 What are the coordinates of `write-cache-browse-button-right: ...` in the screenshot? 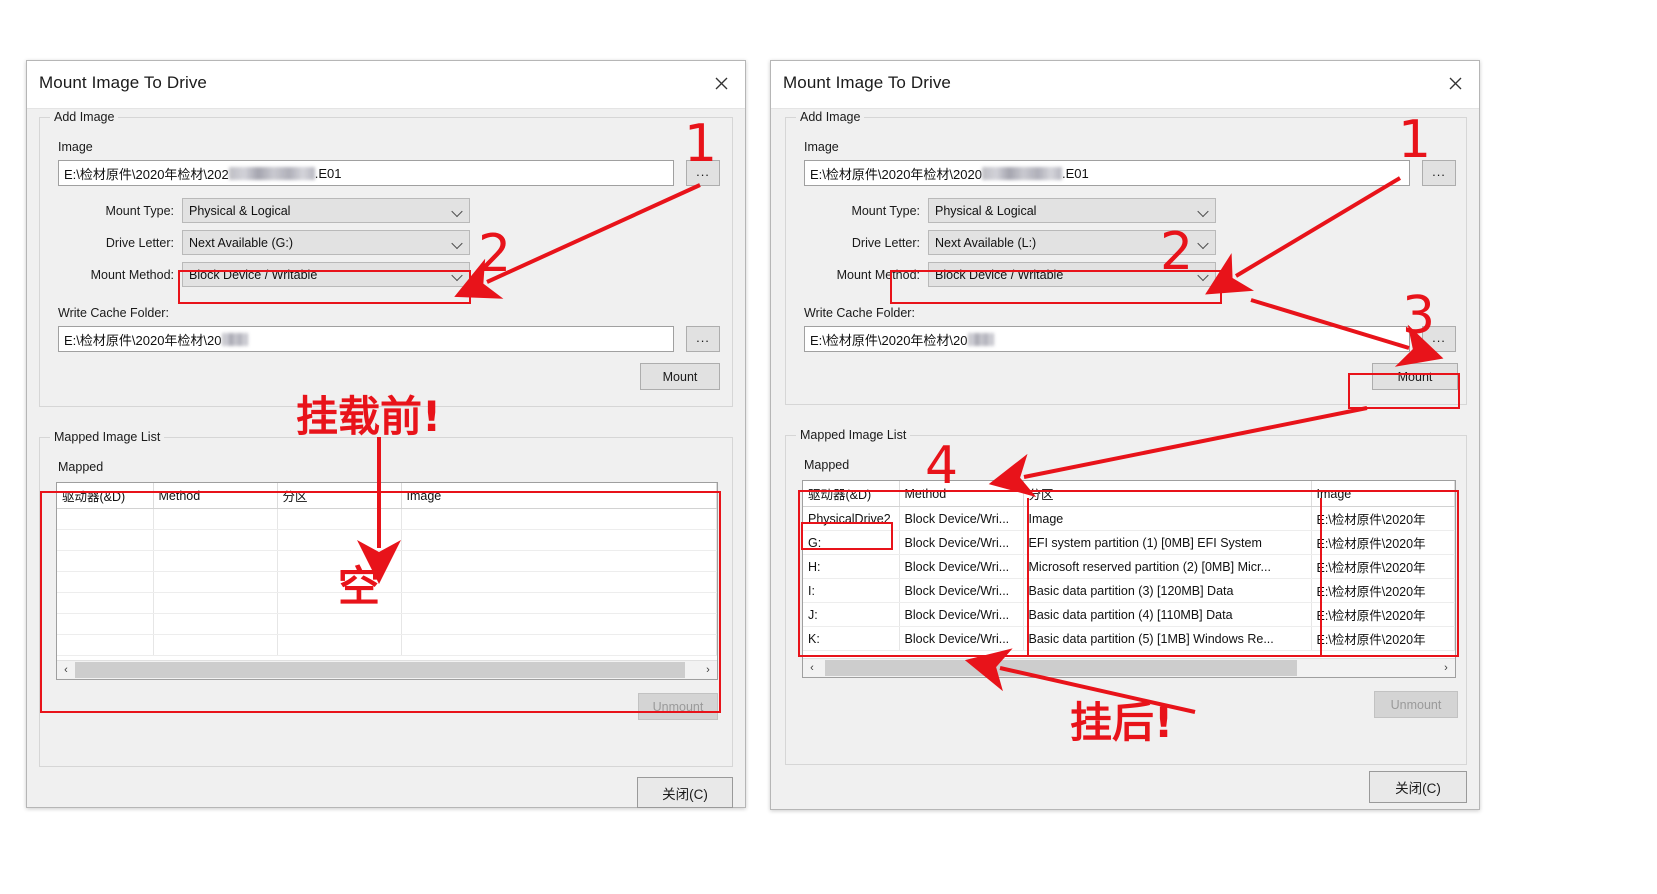 It's located at (1439, 339).